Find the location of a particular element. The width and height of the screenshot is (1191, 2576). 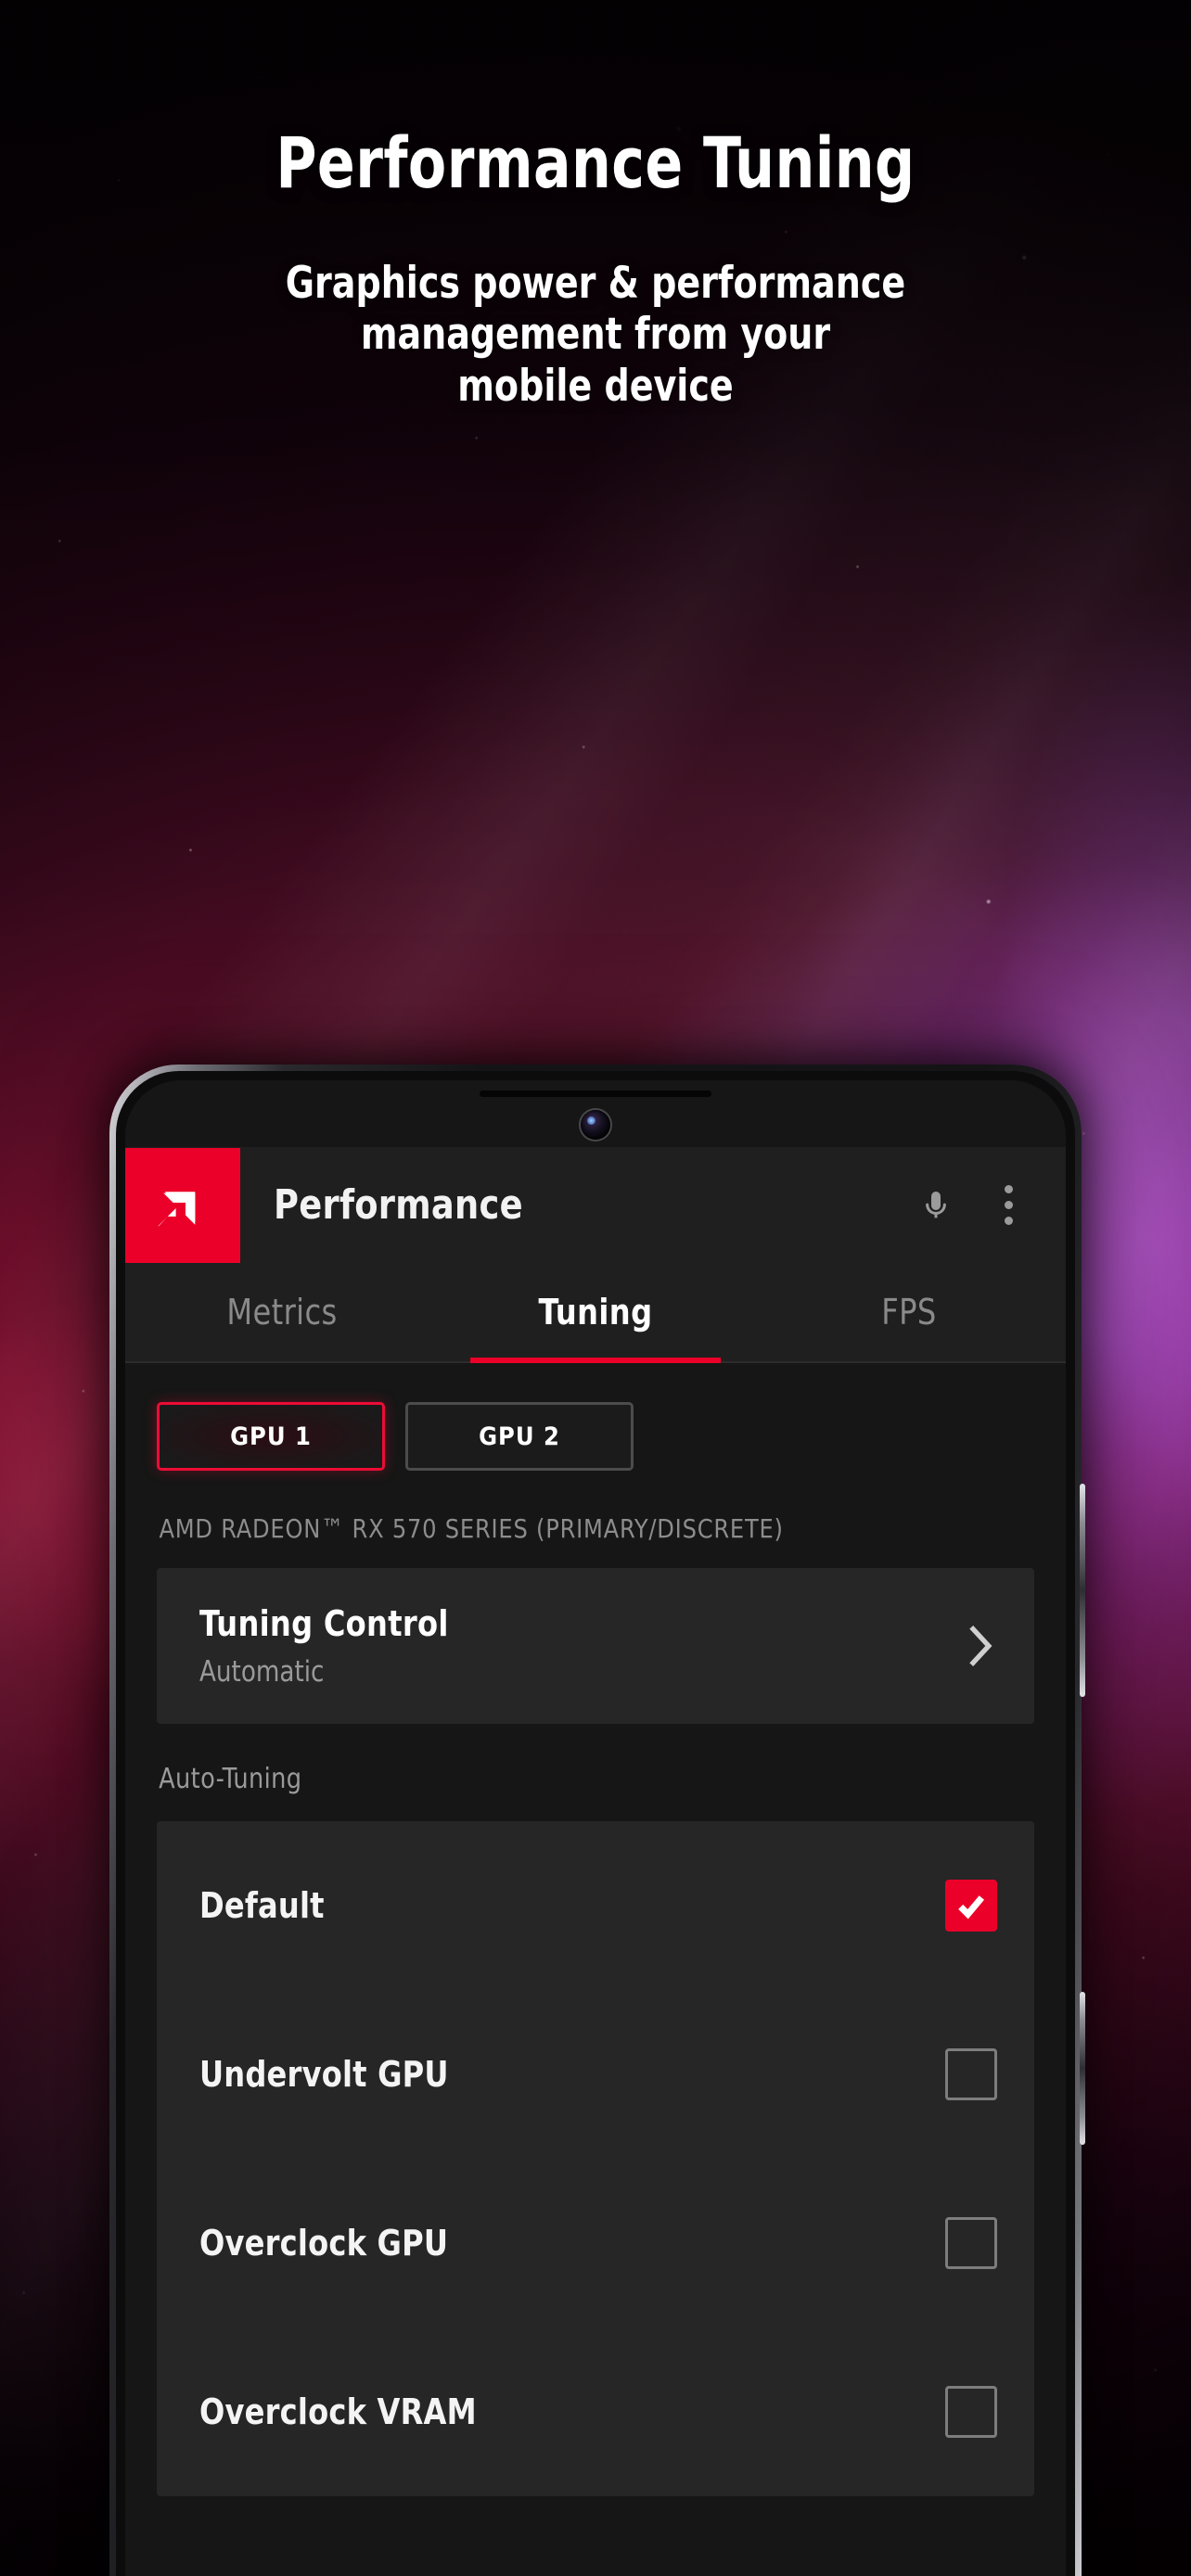

hero-title: Performance Tuning is located at coordinates (595, 162).